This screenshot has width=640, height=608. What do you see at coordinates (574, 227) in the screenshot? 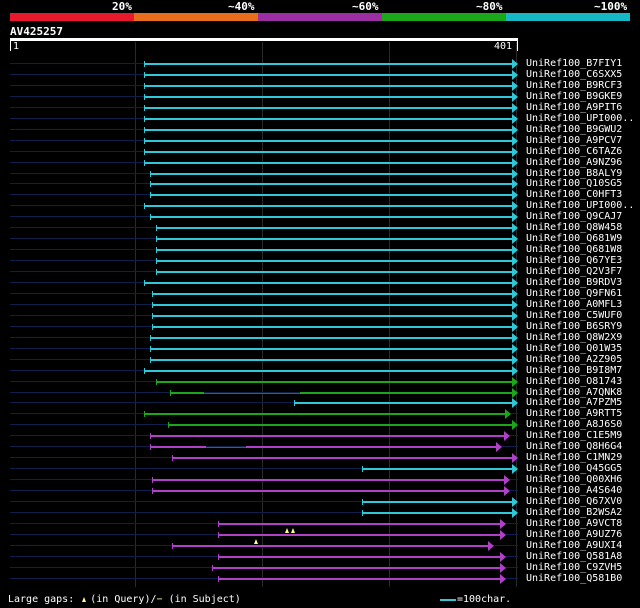
I see `hit-label: UniRef100_Q8W458` at bounding box center [574, 227].